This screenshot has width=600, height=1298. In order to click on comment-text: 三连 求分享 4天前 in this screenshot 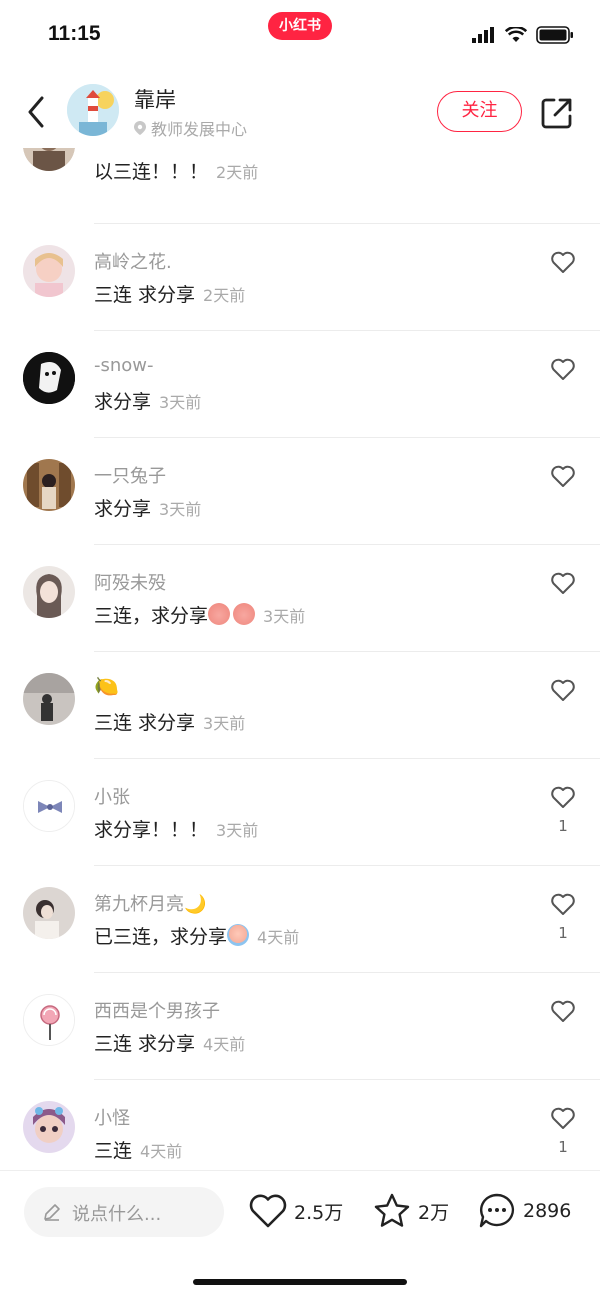, I will do `click(169, 1042)`.